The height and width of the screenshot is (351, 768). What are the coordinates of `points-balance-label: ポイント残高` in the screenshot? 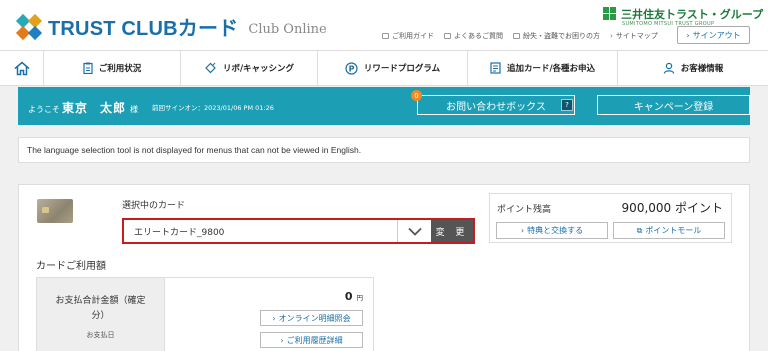 It's located at (524, 210).